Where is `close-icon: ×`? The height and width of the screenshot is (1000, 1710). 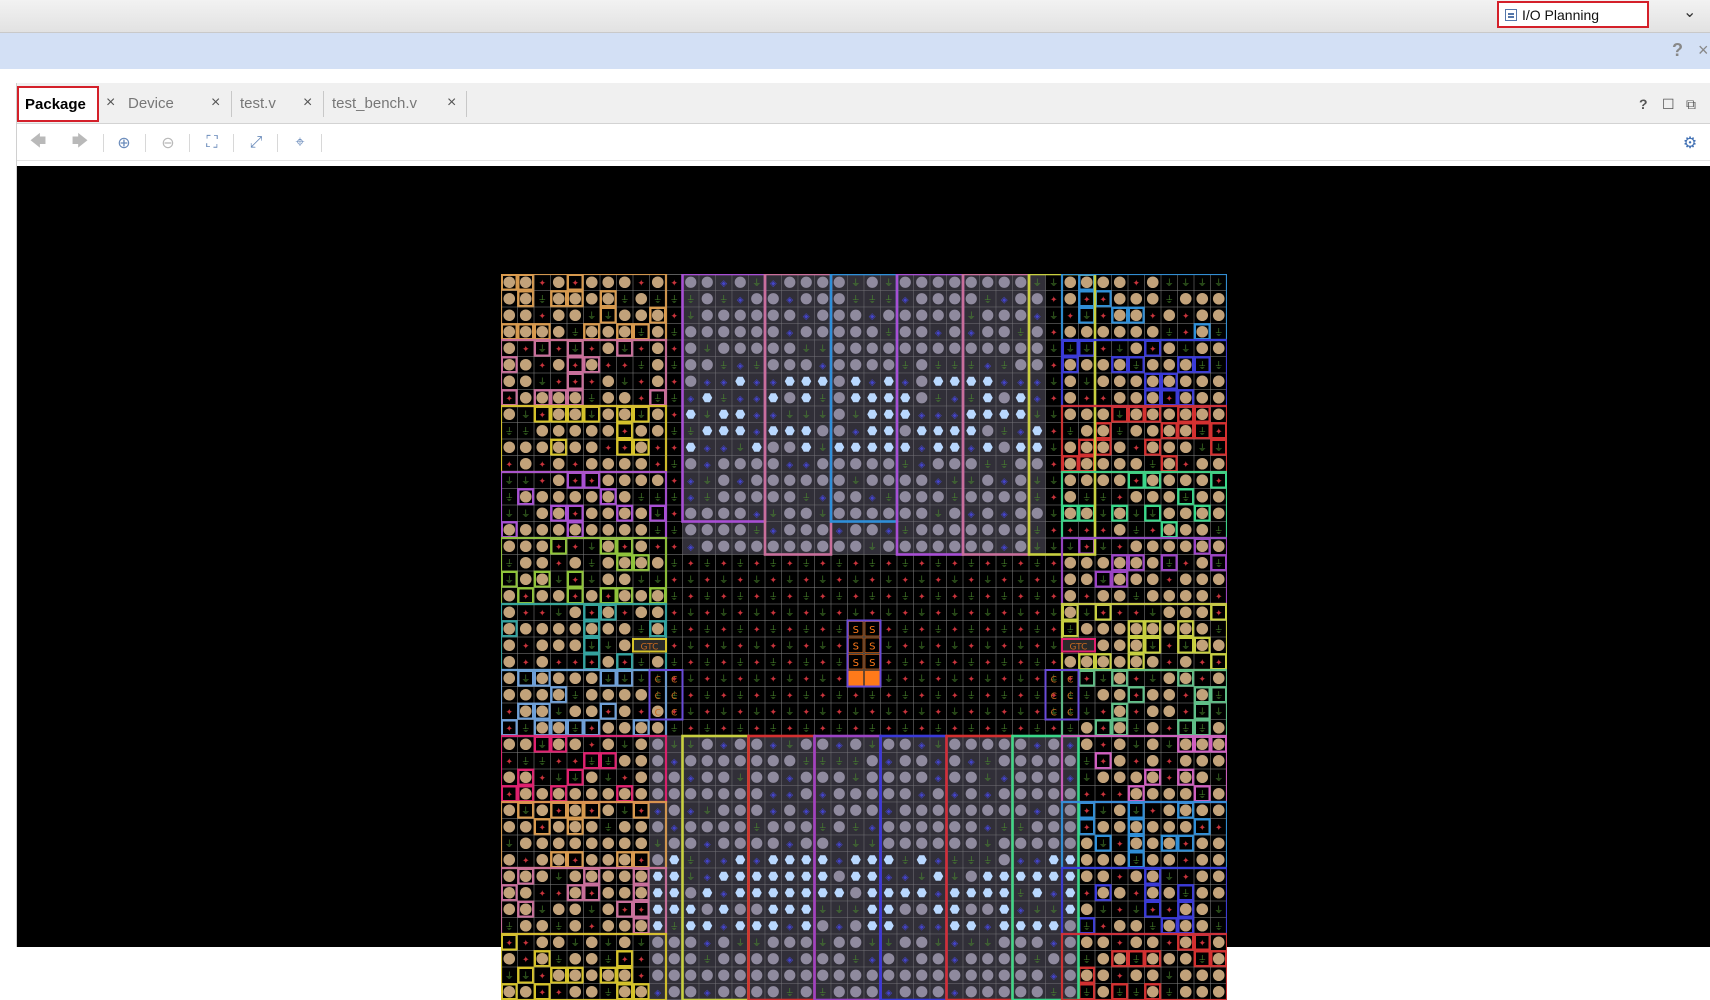
close-icon: × is located at coordinates (1703, 50).